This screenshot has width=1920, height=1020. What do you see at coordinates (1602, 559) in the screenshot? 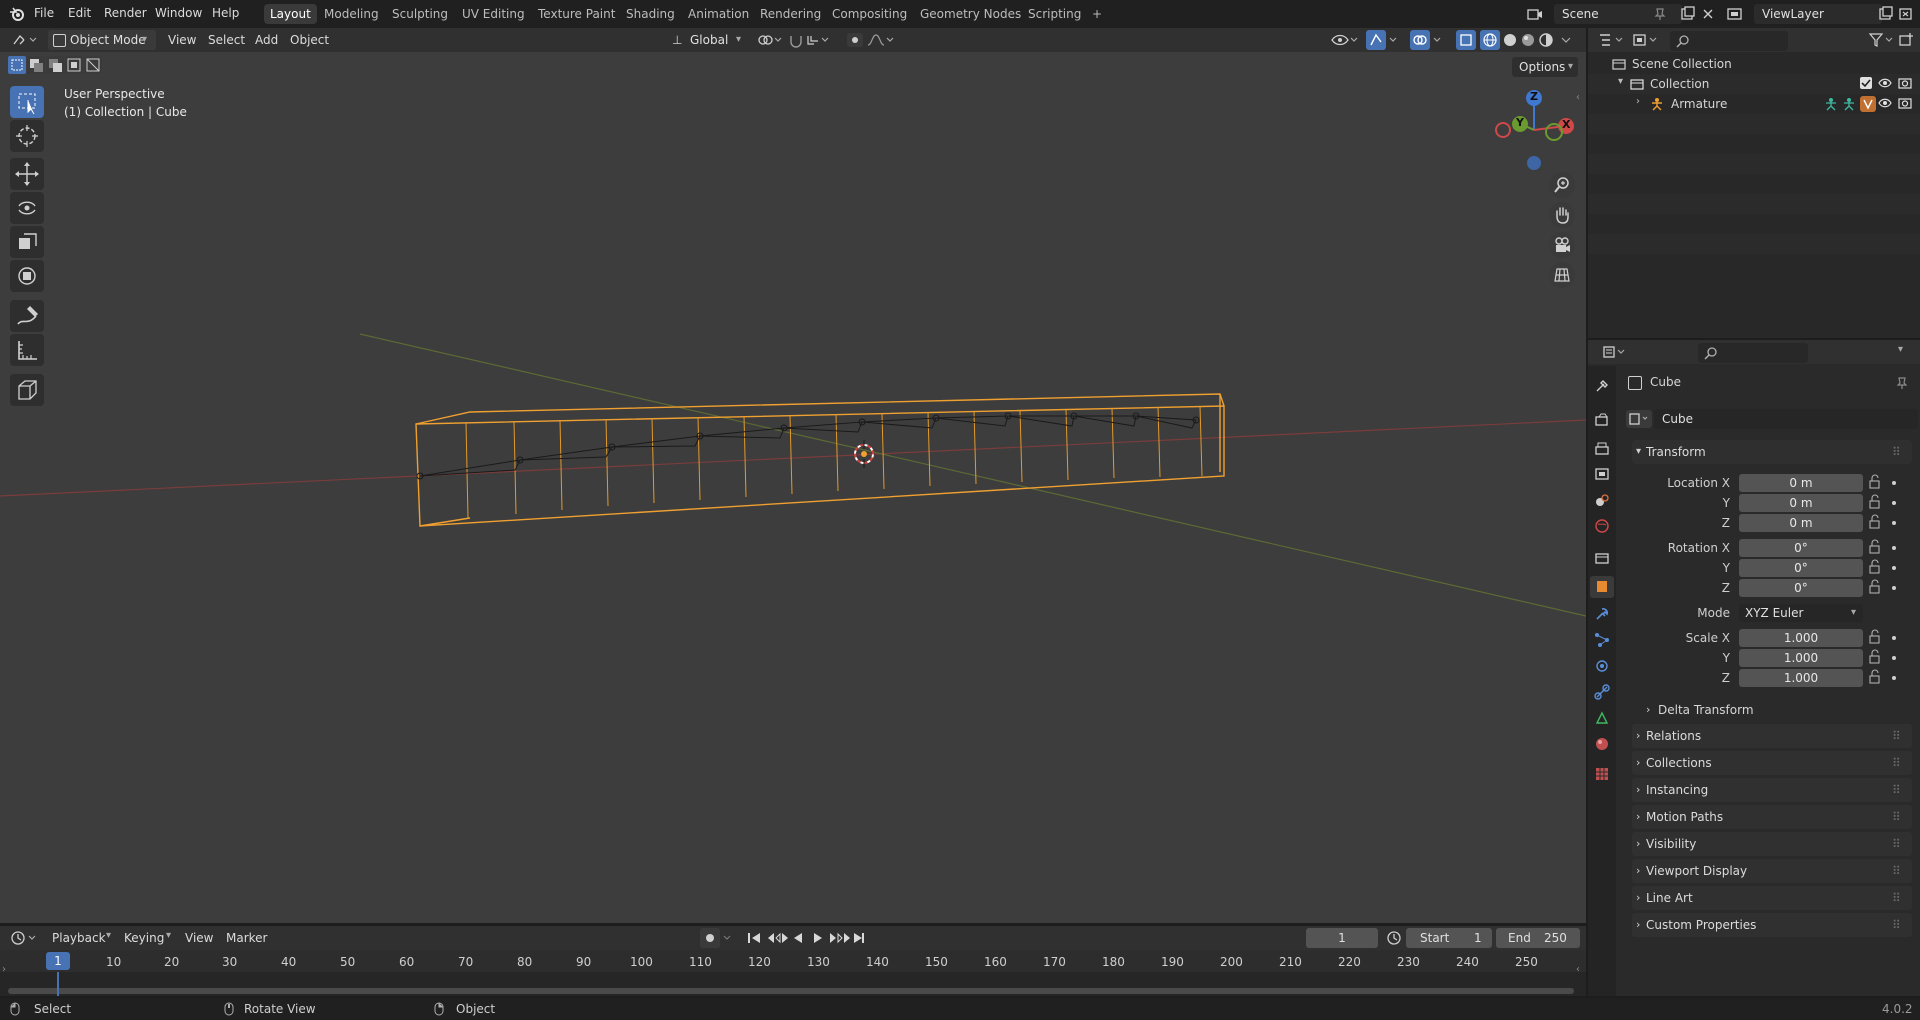
I see `collection-tab-icon` at bounding box center [1602, 559].